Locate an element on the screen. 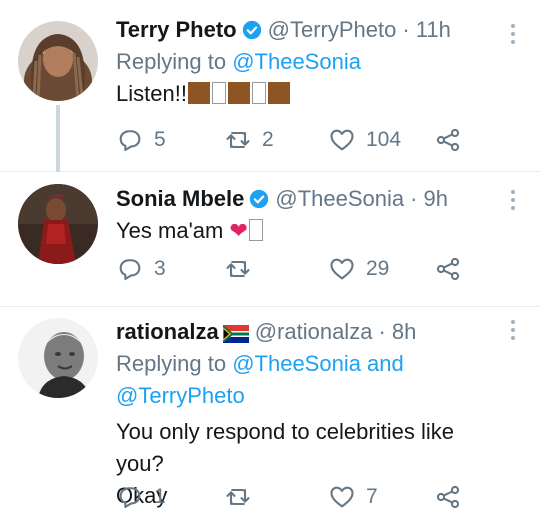 Image resolution: width=540 pixels, height=512 pixels. like-count: 7 is located at coordinates (372, 496).